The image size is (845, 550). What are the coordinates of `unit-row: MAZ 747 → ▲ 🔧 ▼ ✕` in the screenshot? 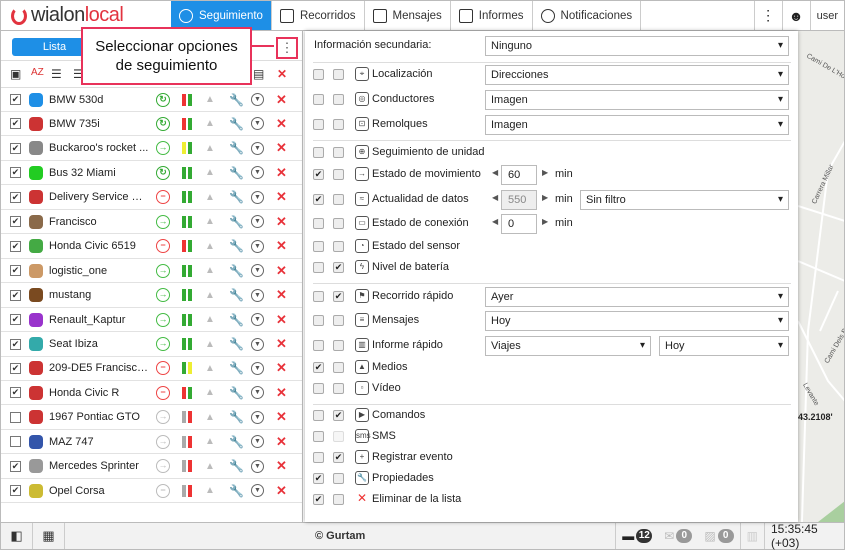 It's located at (151, 442).